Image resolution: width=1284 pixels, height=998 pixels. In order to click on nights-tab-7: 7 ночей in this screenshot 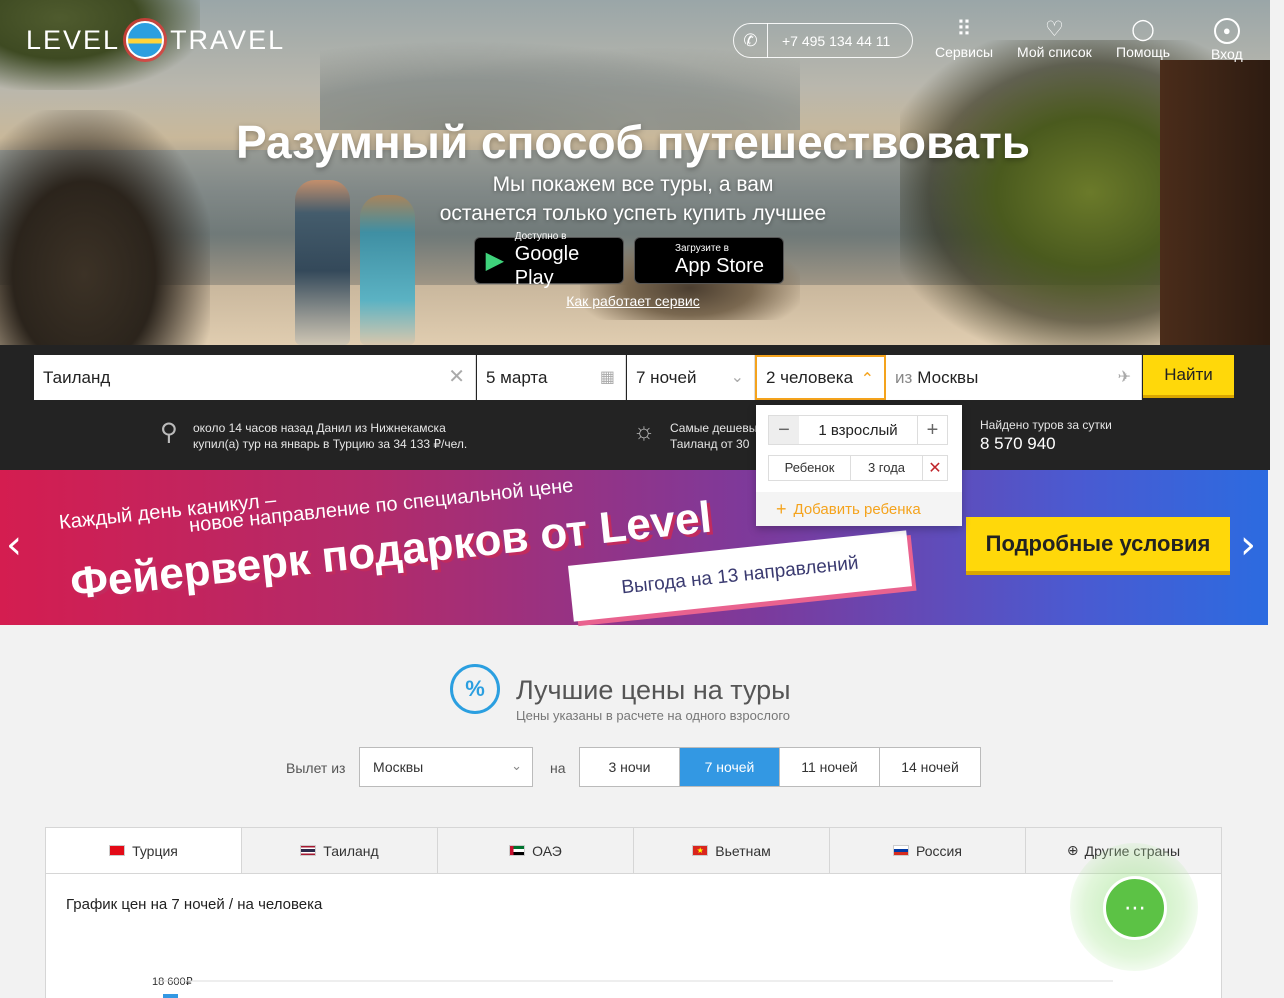, I will do `click(730, 767)`.